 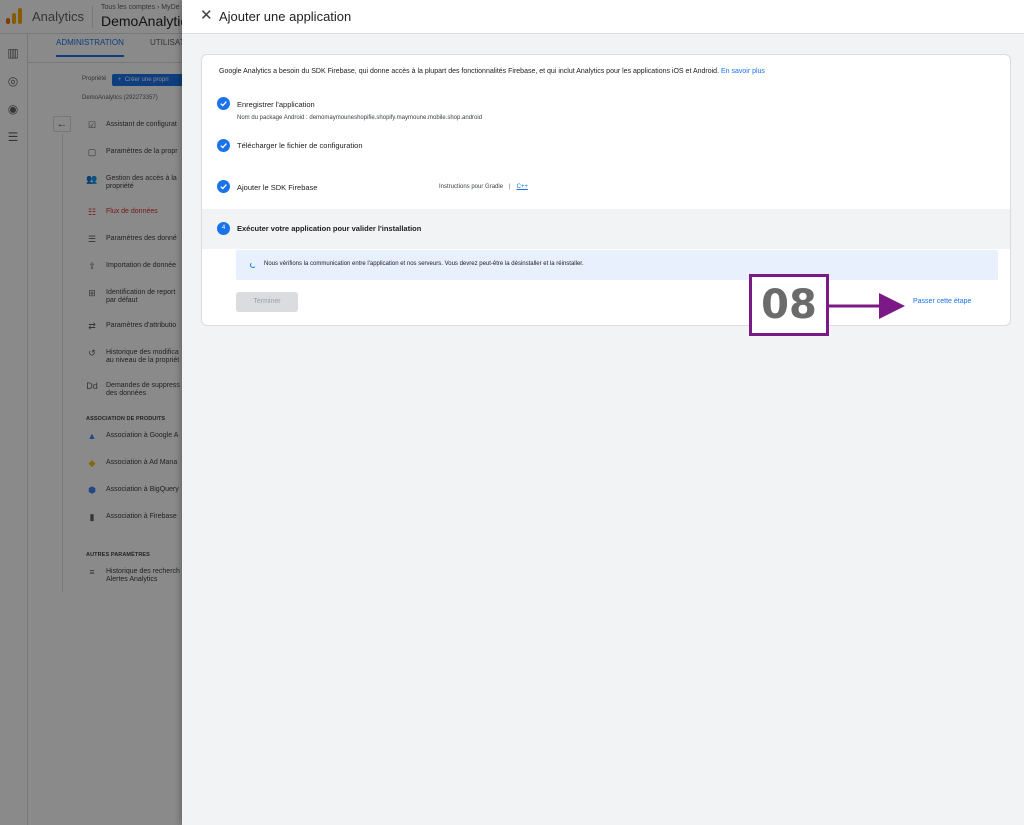 I want to click on step-4-number: 4, so click(x=223, y=228).